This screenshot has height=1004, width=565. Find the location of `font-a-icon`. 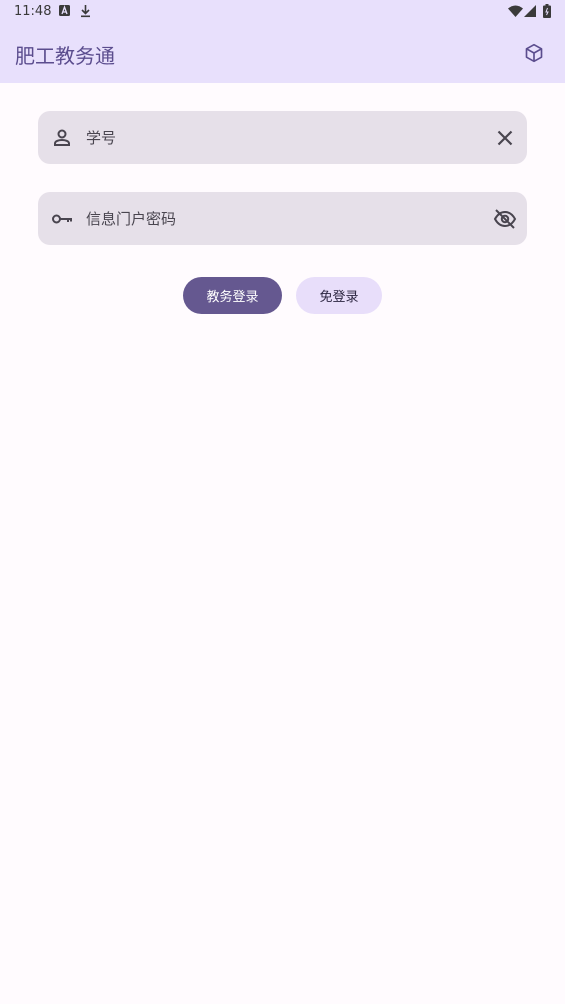

font-a-icon is located at coordinates (64, 12).